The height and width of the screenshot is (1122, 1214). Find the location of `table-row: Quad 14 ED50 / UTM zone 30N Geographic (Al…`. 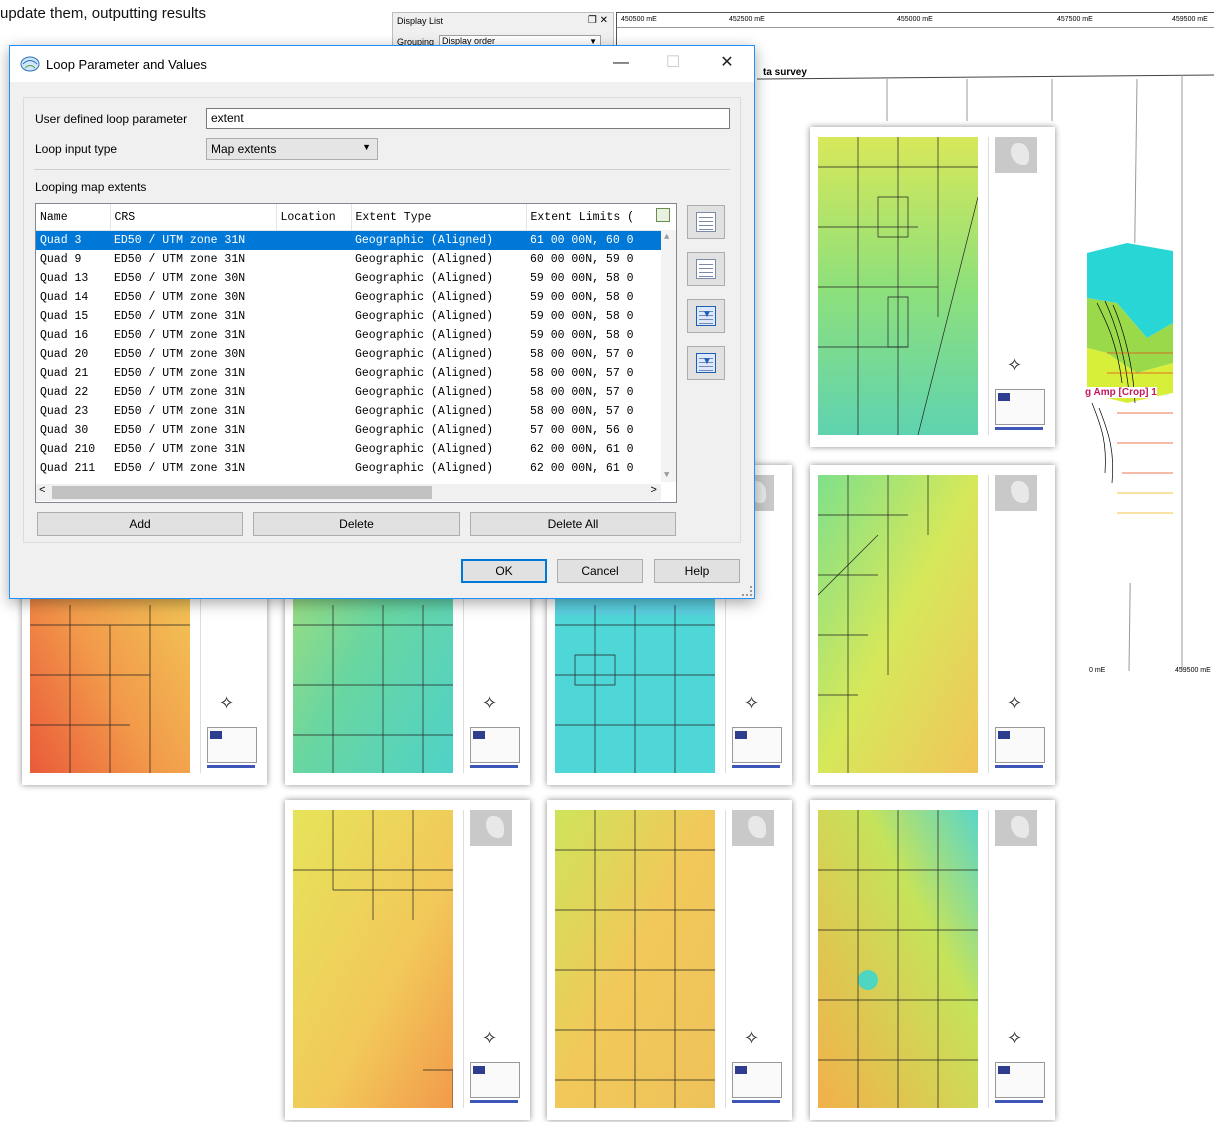

table-row: Quad 14 ED50 / UTM zone 30N Geographic (Al… is located at coordinates (356, 297).